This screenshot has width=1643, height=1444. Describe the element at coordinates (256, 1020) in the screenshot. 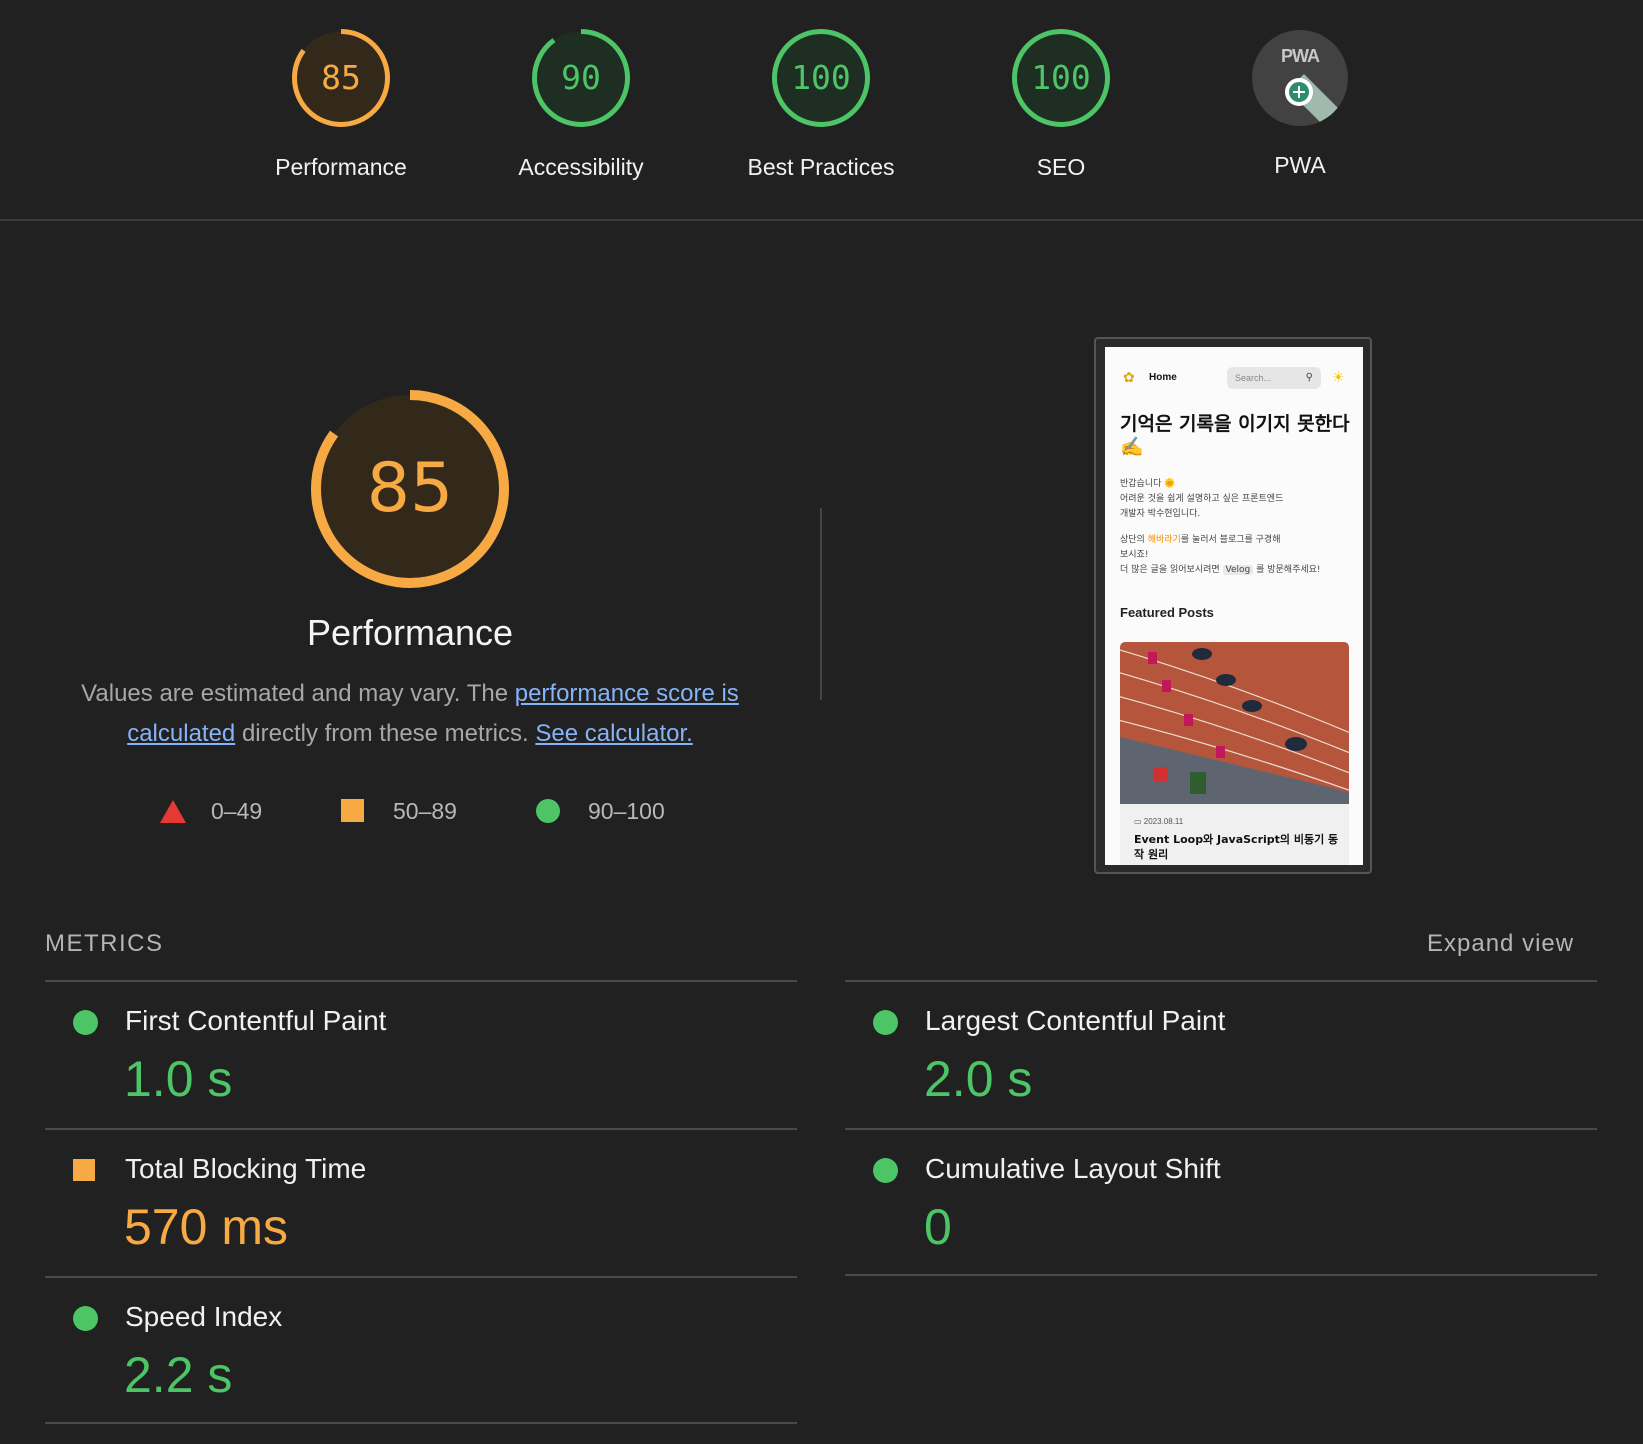

I see `metric-name: First Contentful Paint` at that location.